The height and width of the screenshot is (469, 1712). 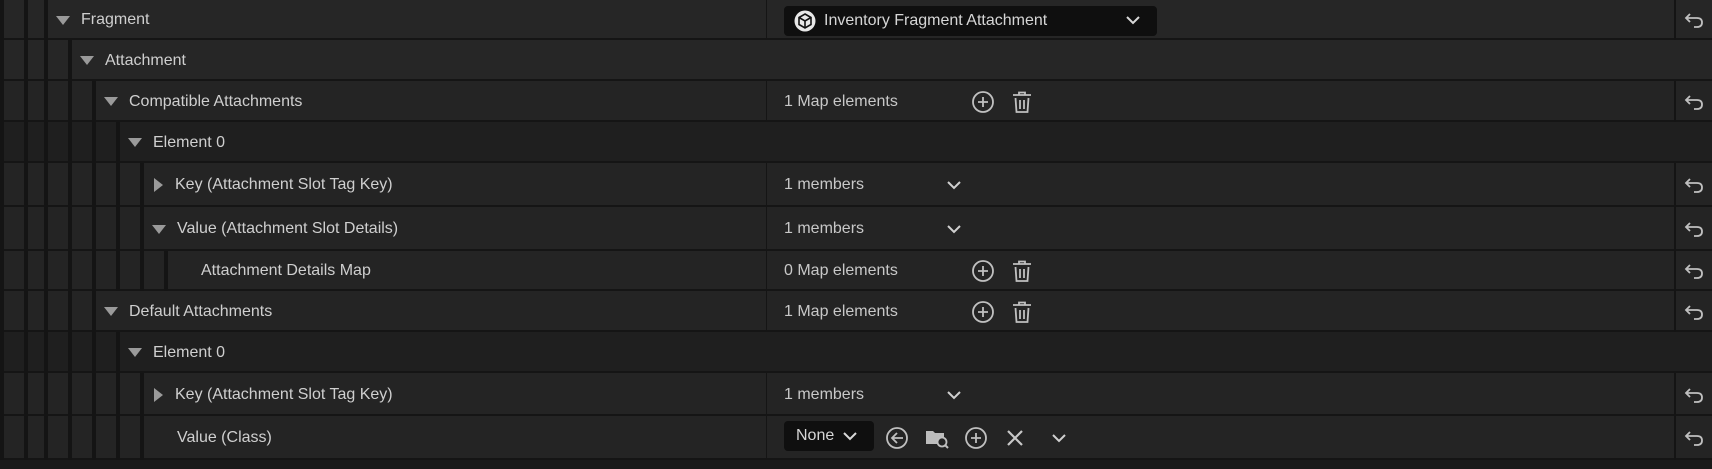 What do you see at coordinates (201, 311) in the screenshot?
I see `default-attachments-label: Default Attachments` at bounding box center [201, 311].